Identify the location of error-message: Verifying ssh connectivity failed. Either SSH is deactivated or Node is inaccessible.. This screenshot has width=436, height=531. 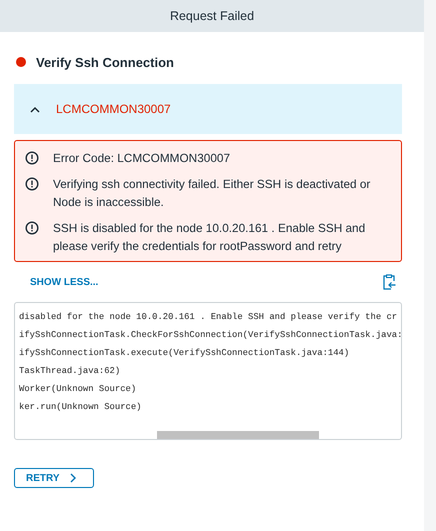
(212, 193).